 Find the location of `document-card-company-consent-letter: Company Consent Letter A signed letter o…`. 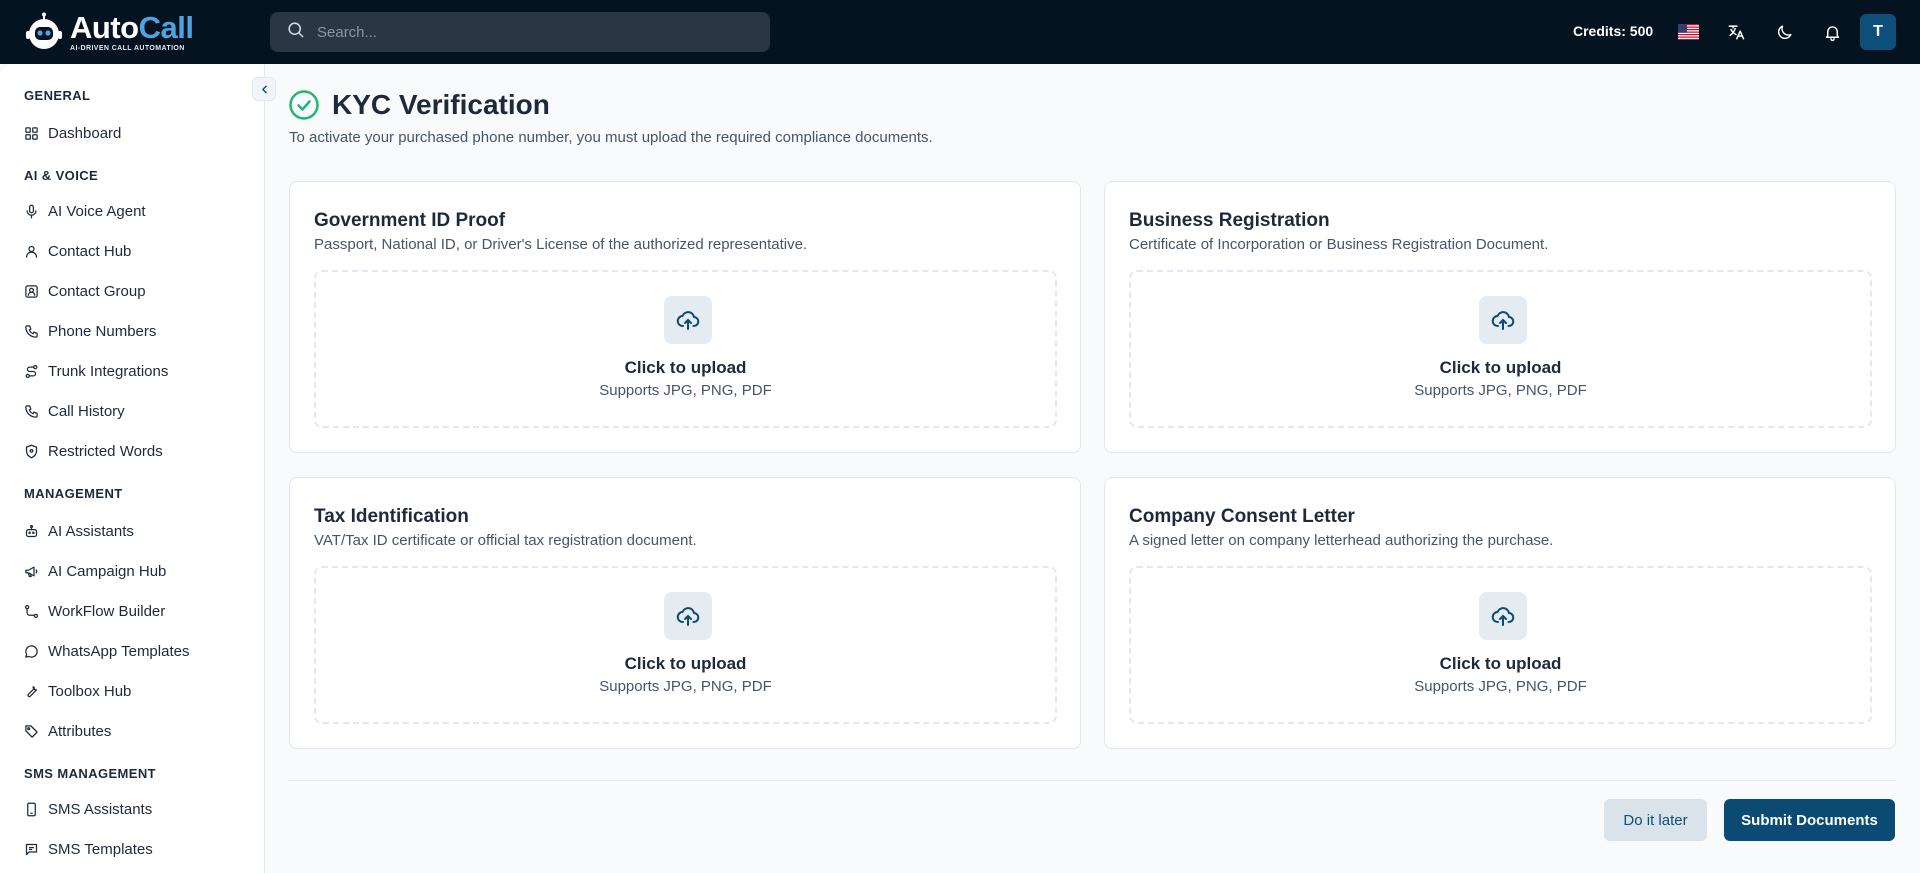

document-card-company-consent-letter: Company Consent Letter A signed letter o… is located at coordinates (1500, 613).